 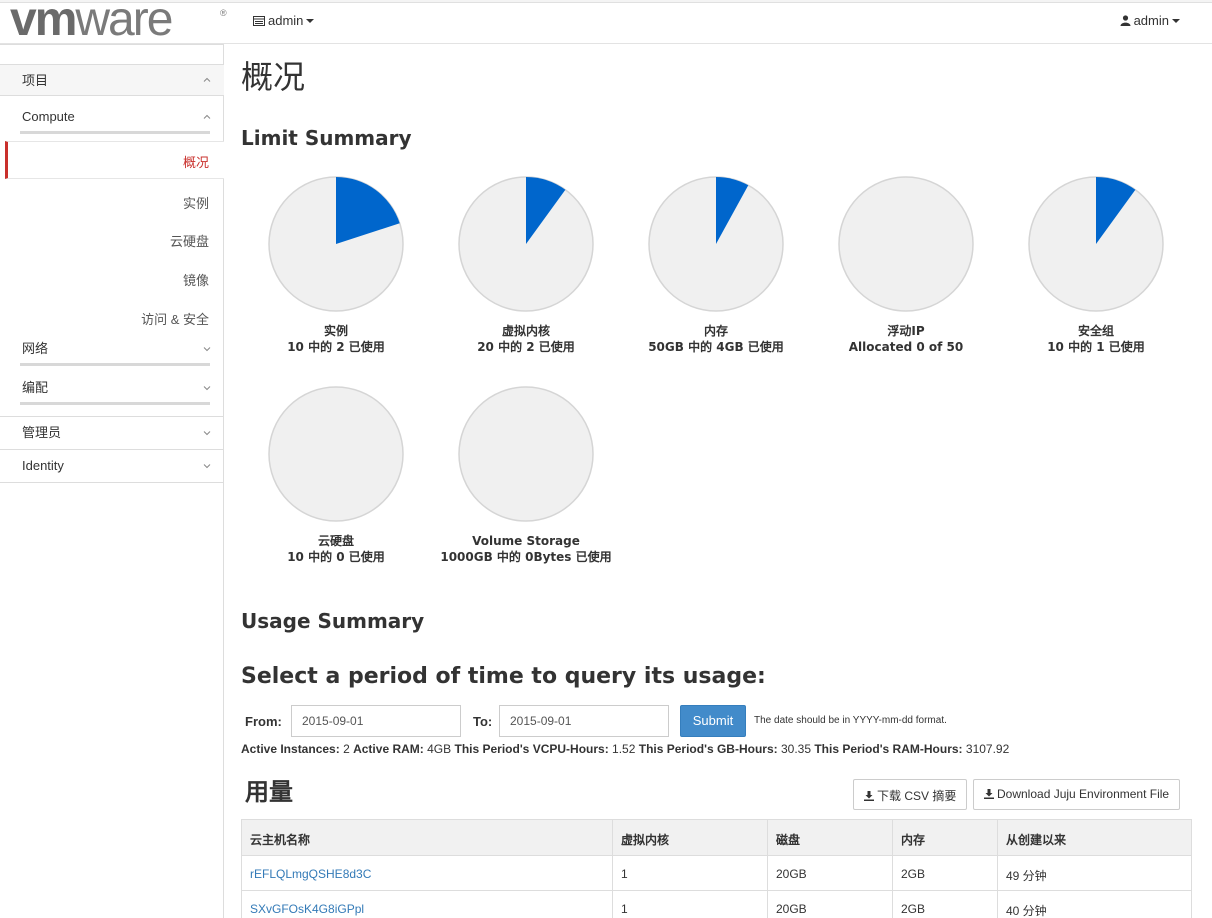 I want to click on cell-instance-name: SXvGFOsK4G8iGPpl, so click(x=427, y=904).